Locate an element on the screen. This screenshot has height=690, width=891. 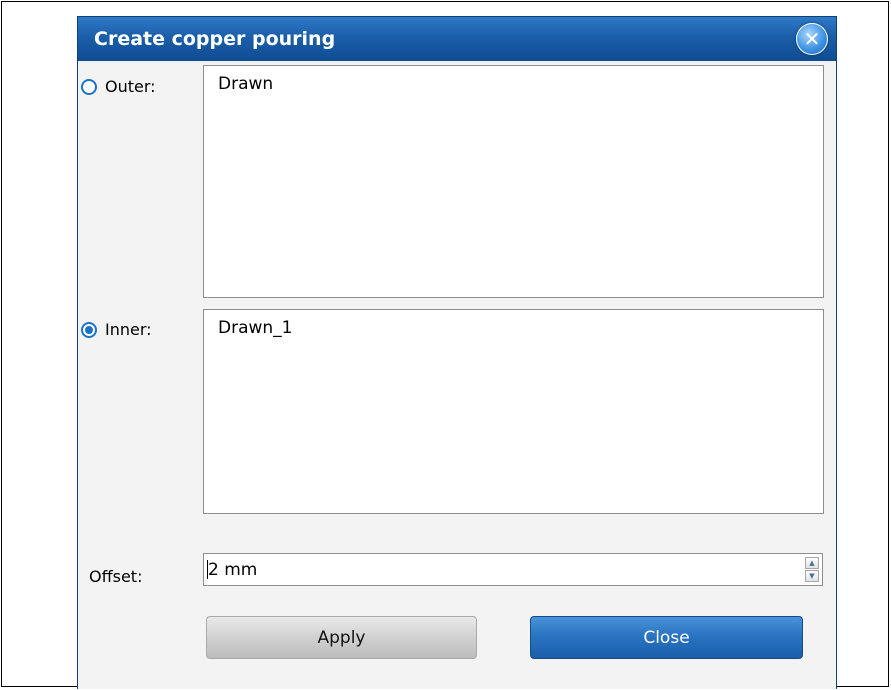
dialog-titlebar: Create copper pouring ✕ is located at coordinates (457, 39).